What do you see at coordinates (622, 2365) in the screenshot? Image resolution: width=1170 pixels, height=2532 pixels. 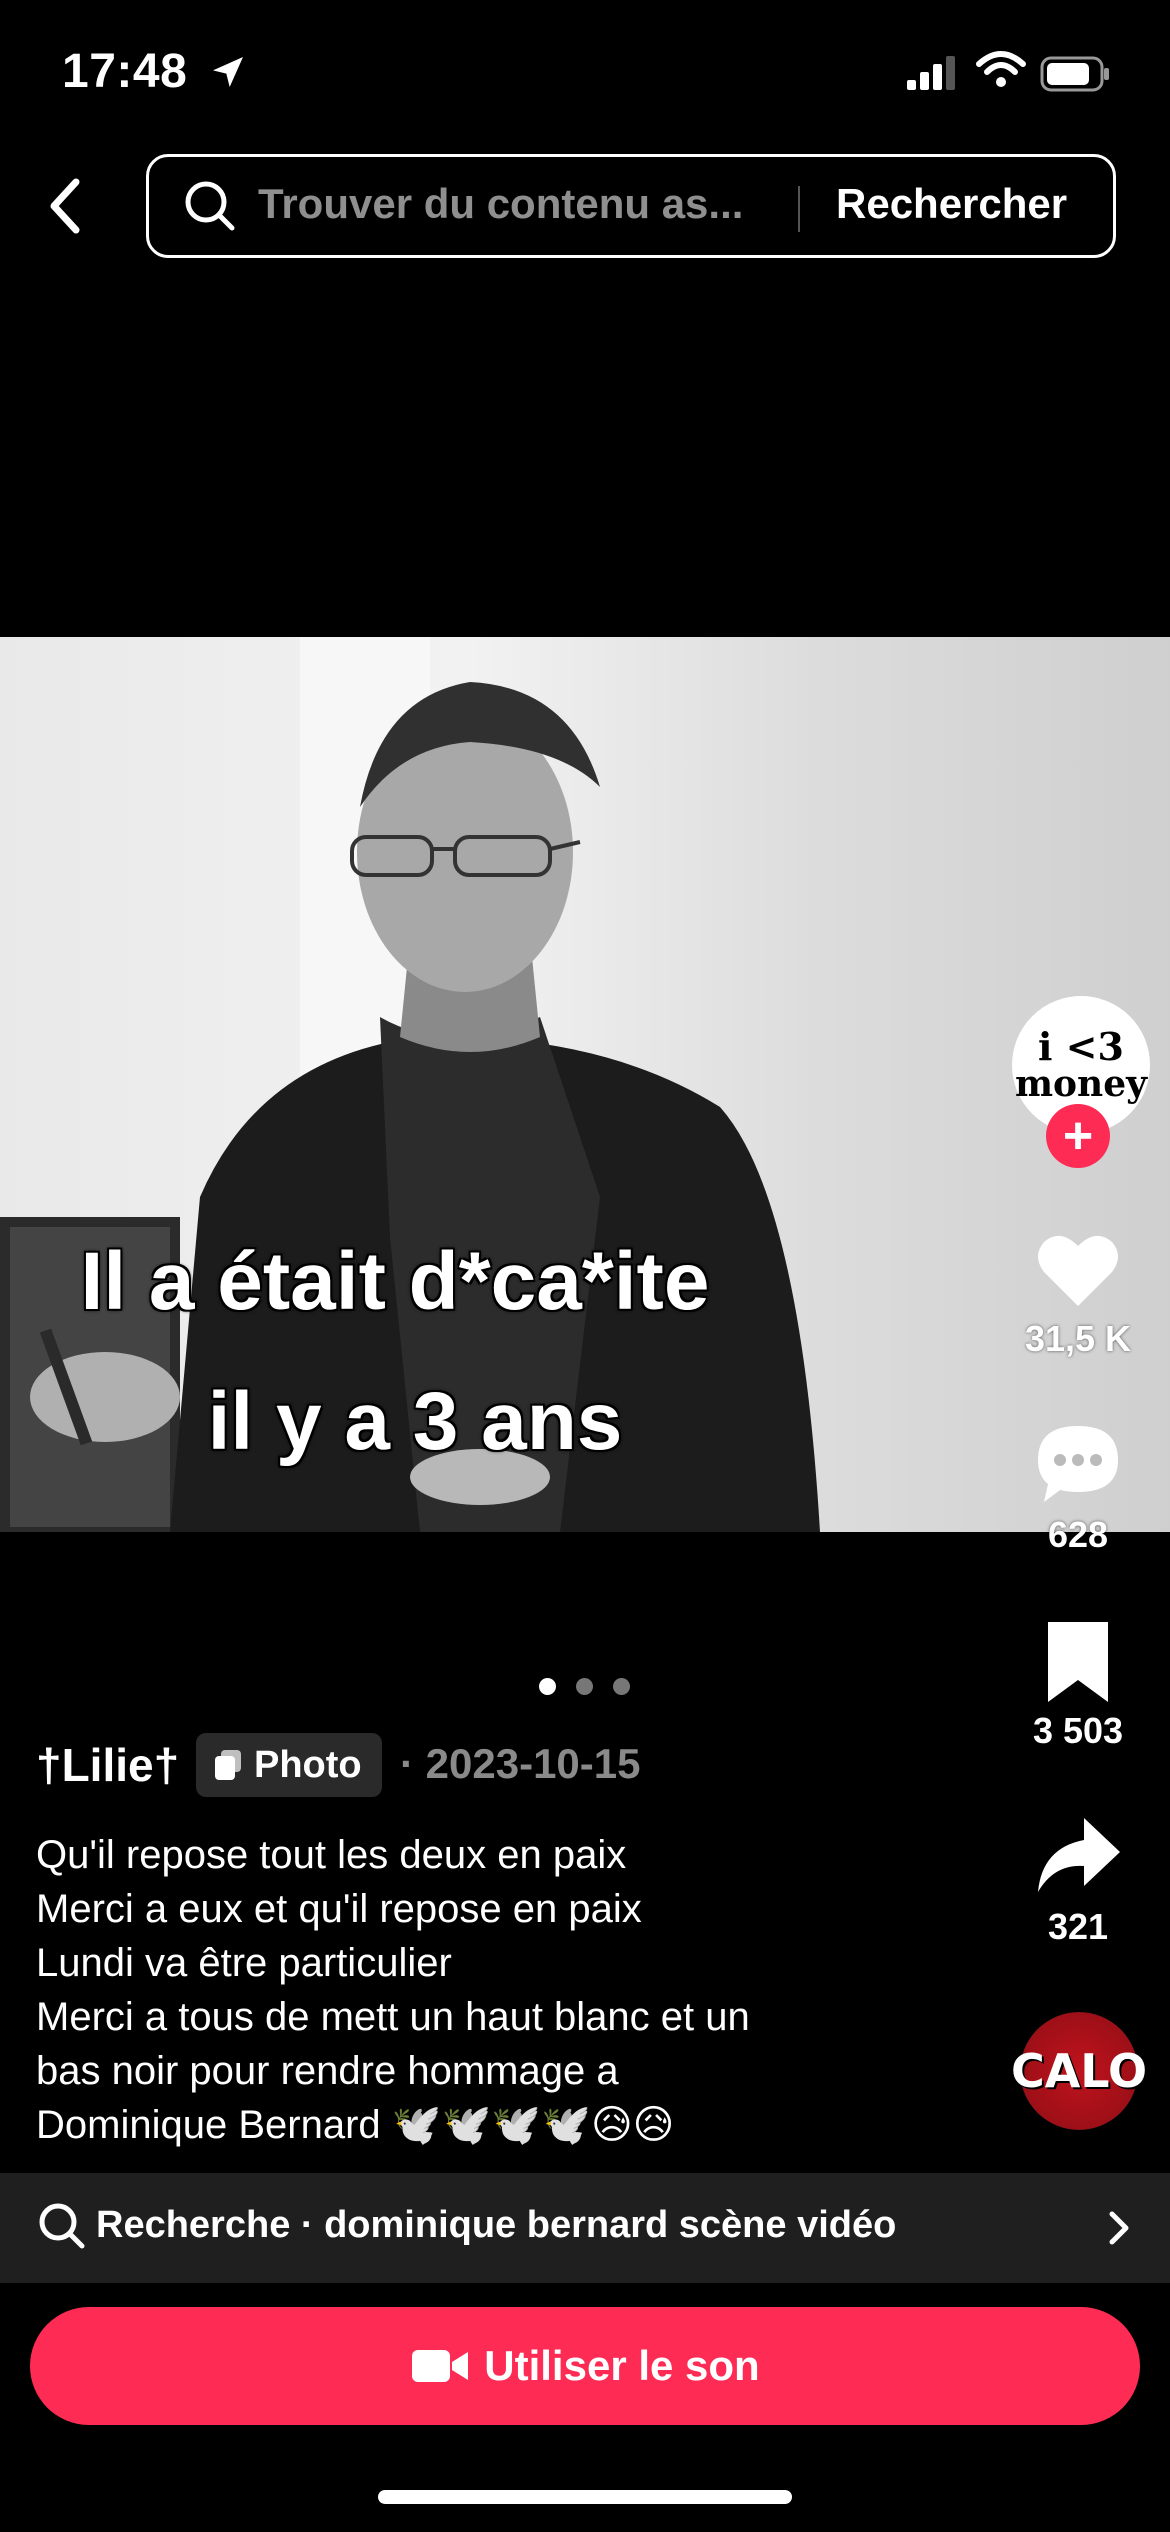 I see `use-sound-label: Utiliser le son` at bounding box center [622, 2365].